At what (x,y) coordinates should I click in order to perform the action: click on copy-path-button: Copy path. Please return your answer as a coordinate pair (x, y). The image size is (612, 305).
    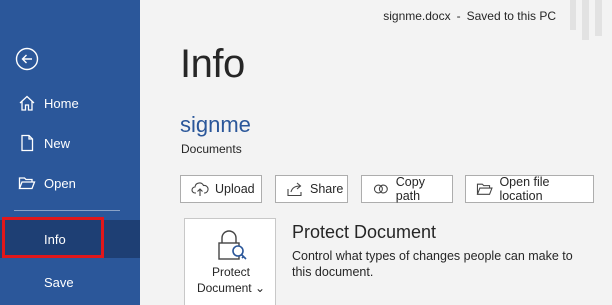
    Looking at the image, I should click on (407, 189).